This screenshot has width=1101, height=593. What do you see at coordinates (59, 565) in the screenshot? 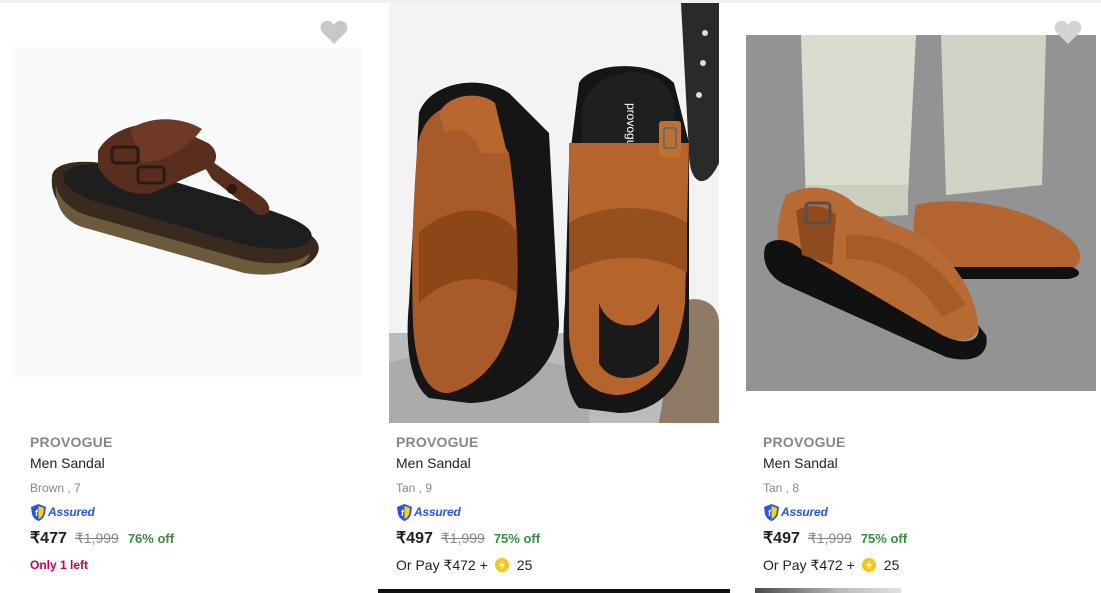
I see `stock-note: Only 1 left` at bounding box center [59, 565].